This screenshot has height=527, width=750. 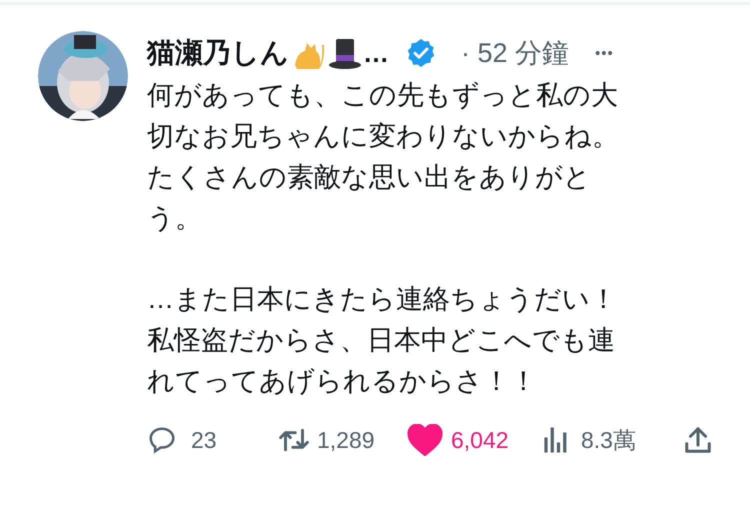 What do you see at coordinates (515, 53) in the screenshot?
I see `timestamp: · 52 分鐘` at bounding box center [515, 53].